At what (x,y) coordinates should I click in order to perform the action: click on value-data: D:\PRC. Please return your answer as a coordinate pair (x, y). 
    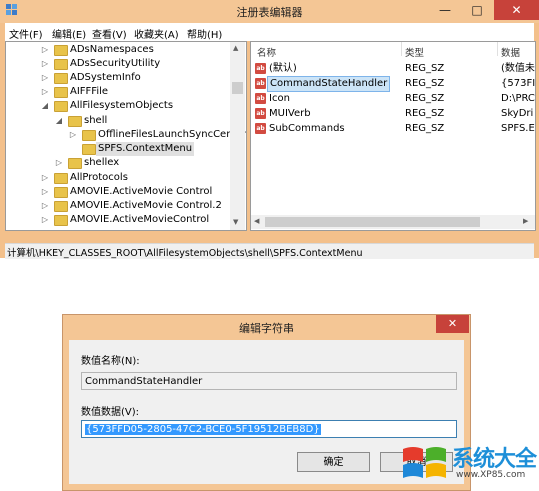
    Looking at the image, I should click on (518, 98).